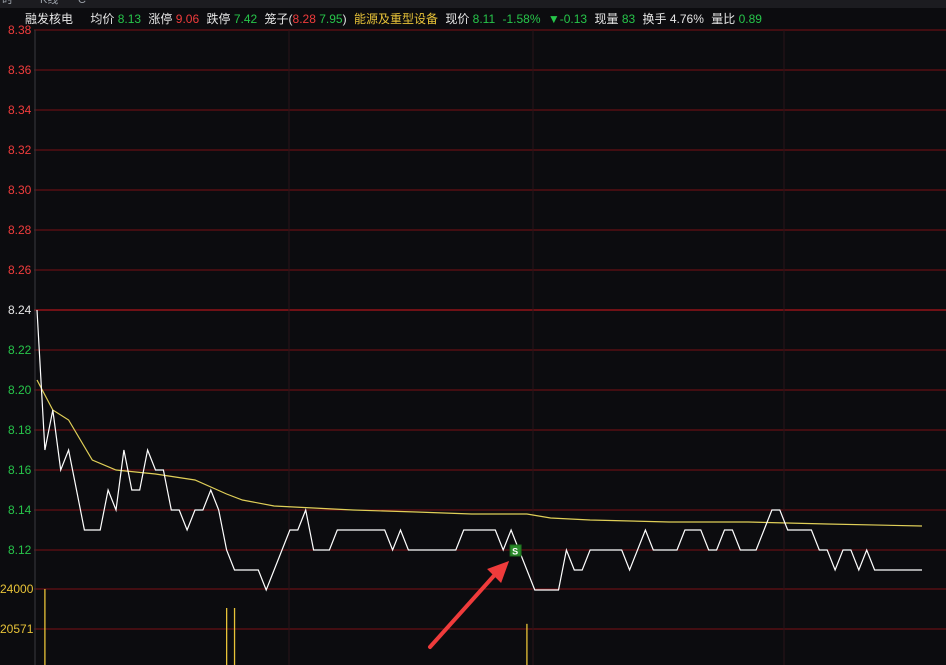 The image size is (946, 665). What do you see at coordinates (20, 510) in the screenshot?
I see `y-tick-label: 8.14` at bounding box center [20, 510].